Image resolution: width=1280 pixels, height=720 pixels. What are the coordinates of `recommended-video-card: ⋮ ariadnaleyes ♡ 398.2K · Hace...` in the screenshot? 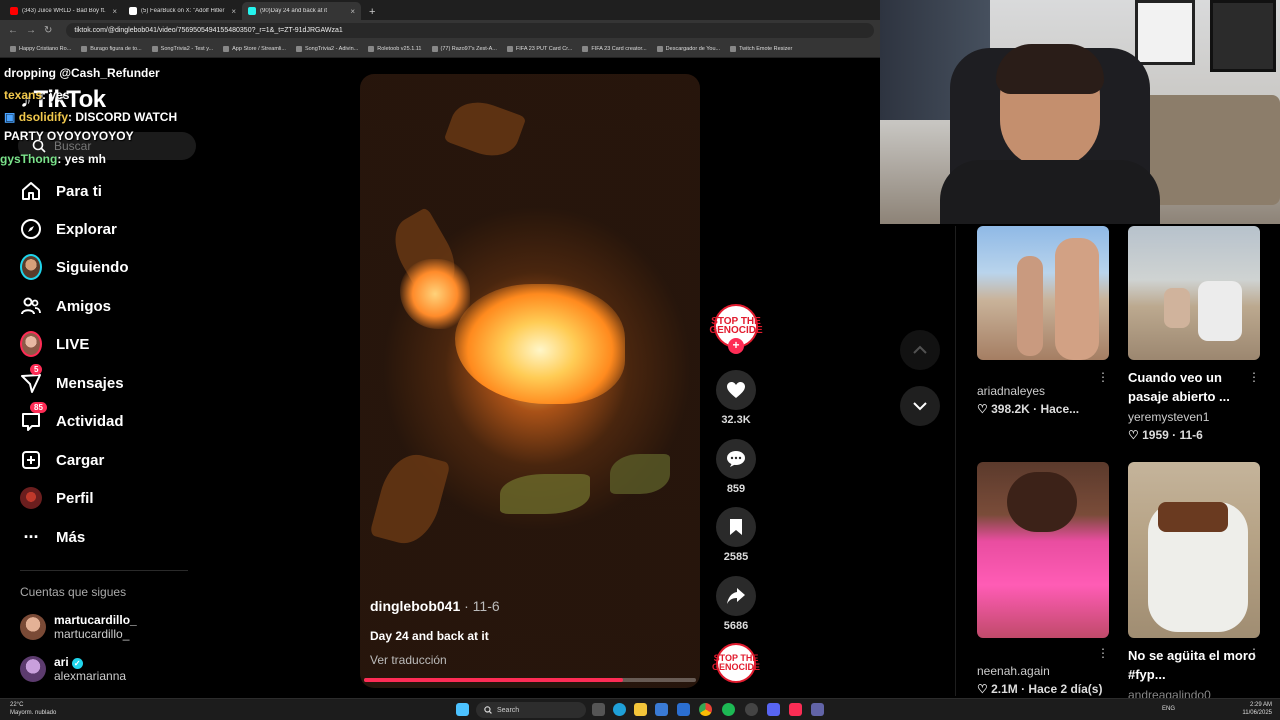 It's located at (1043, 321).